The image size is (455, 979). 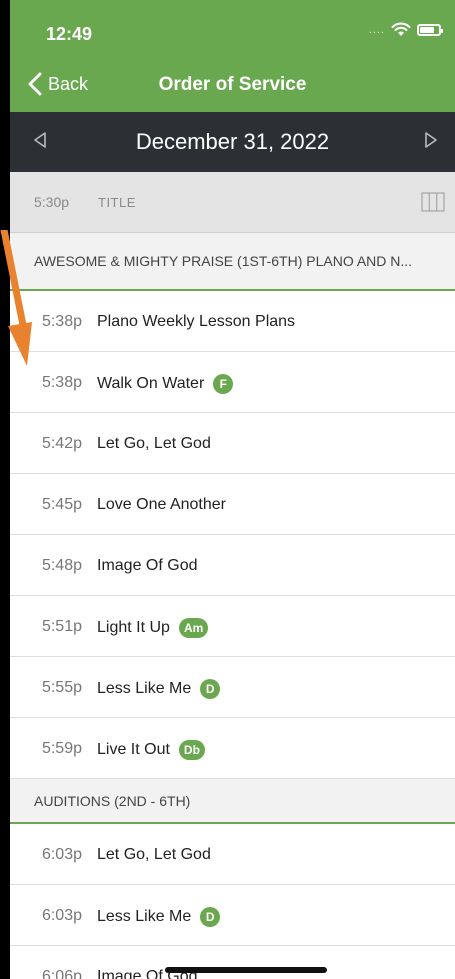 What do you see at coordinates (52, 202) in the screenshot?
I see `title-time: 5:30p` at bounding box center [52, 202].